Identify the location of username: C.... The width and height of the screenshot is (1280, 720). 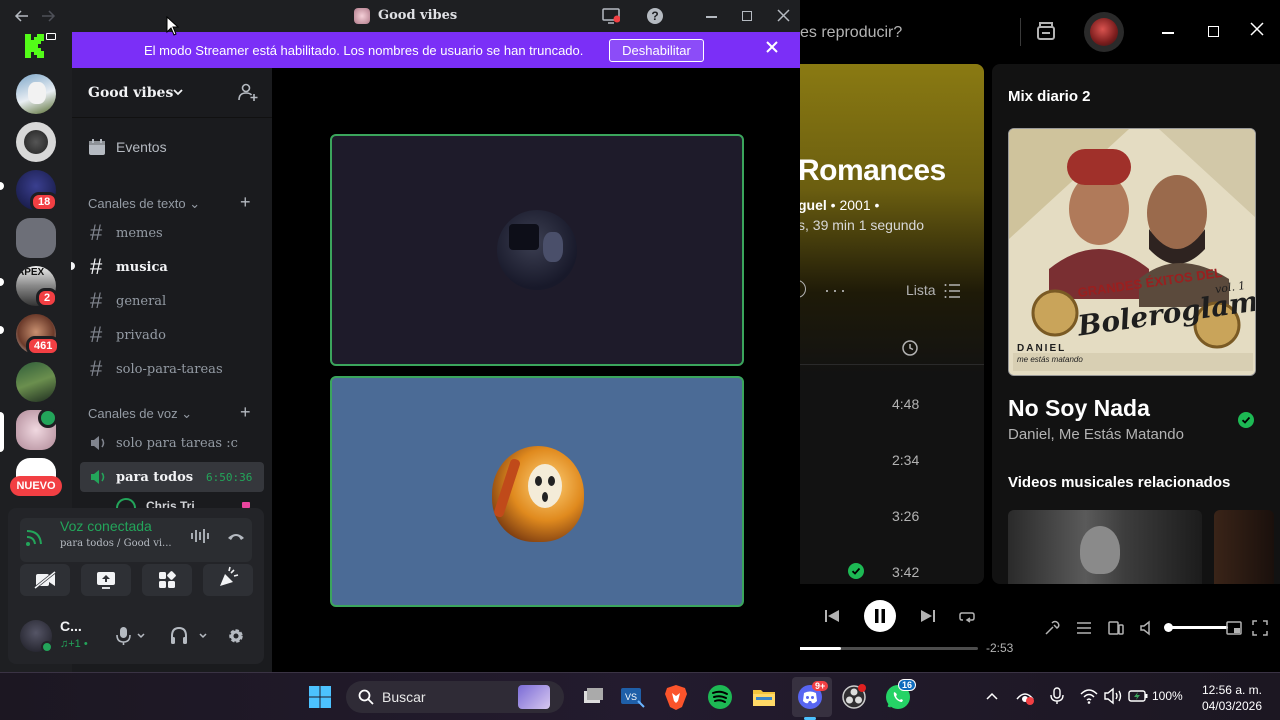
(71, 626).